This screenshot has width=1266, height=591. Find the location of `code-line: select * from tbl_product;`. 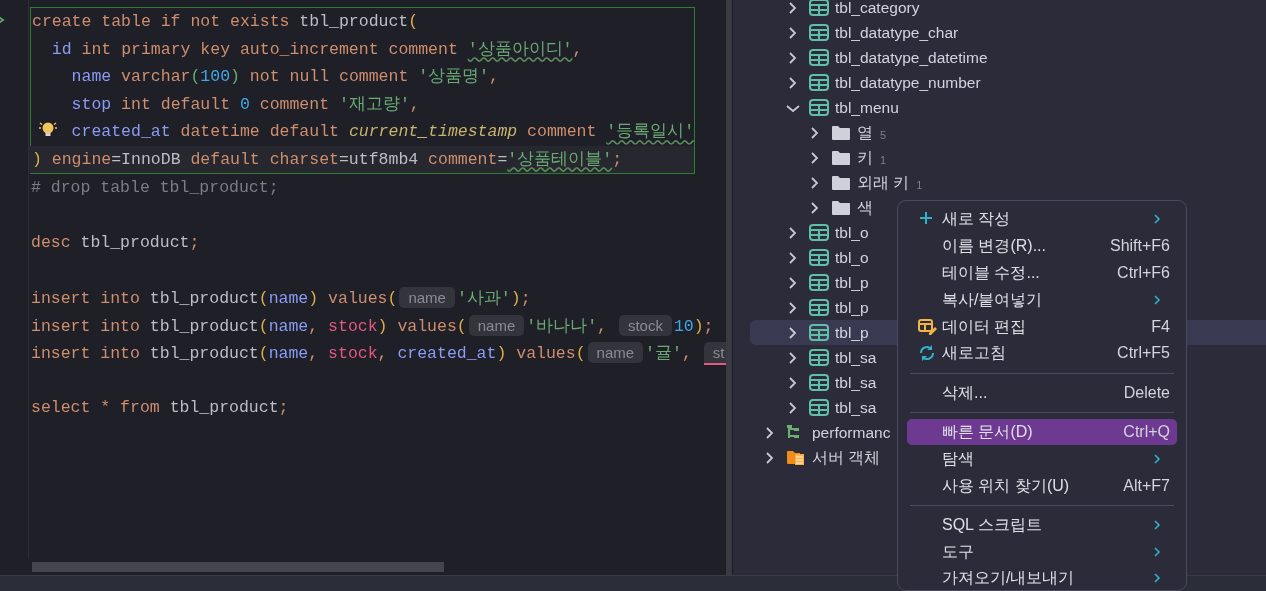

code-line: select * from tbl_product; is located at coordinates (160, 407).